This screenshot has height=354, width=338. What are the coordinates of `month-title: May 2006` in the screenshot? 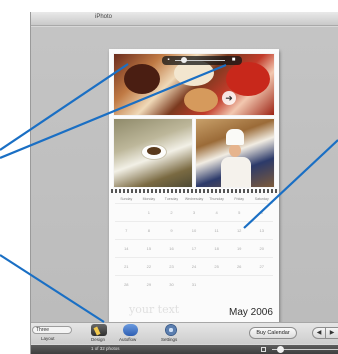 It's located at (251, 312).